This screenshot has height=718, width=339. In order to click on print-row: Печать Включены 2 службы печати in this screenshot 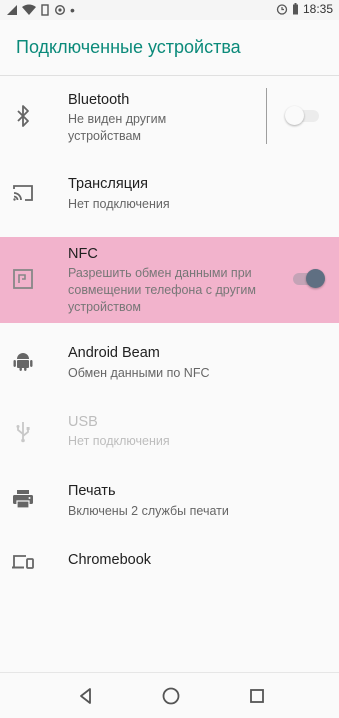, I will do `click(169, 501)`.